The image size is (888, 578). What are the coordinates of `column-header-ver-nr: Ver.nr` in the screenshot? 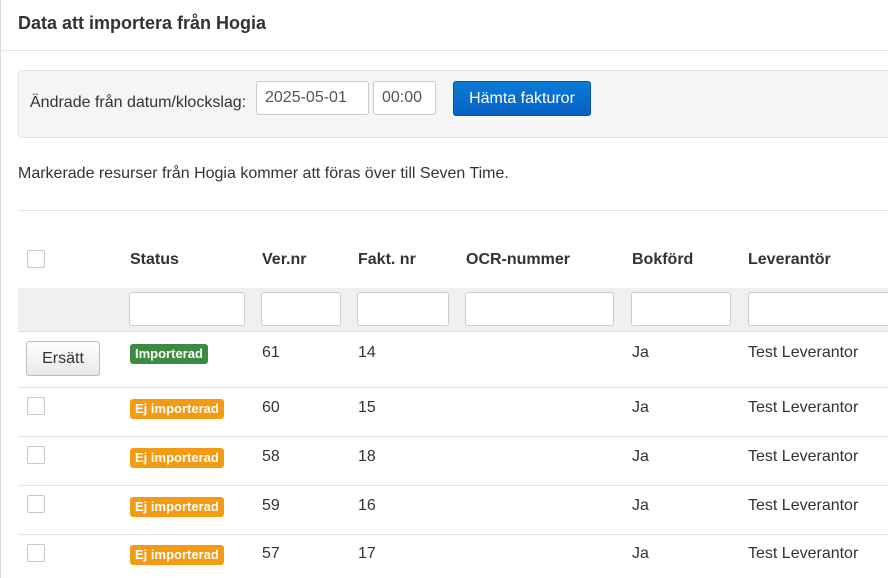 It's located at (284, 260).